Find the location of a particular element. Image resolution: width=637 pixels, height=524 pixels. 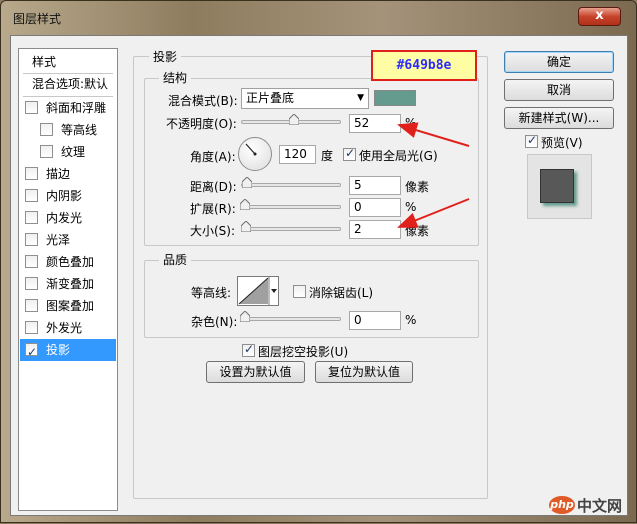

watermark-logo: php is located at coordinates (562, 505).